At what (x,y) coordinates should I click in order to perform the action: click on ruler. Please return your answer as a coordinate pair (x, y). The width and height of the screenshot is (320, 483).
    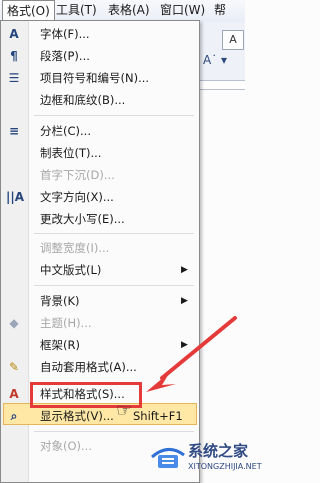
    Looking at the image, I should click on (222, 85).